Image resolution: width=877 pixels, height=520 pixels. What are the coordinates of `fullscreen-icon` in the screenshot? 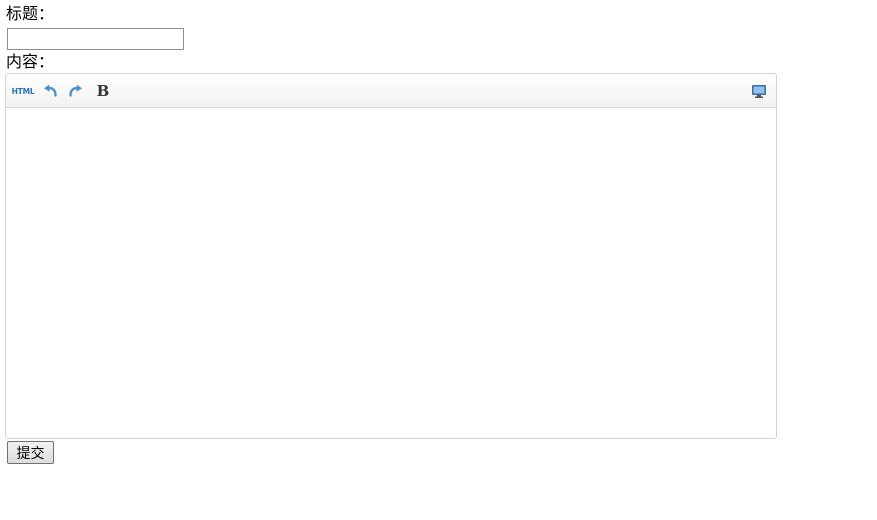 It's located at (759, 91).